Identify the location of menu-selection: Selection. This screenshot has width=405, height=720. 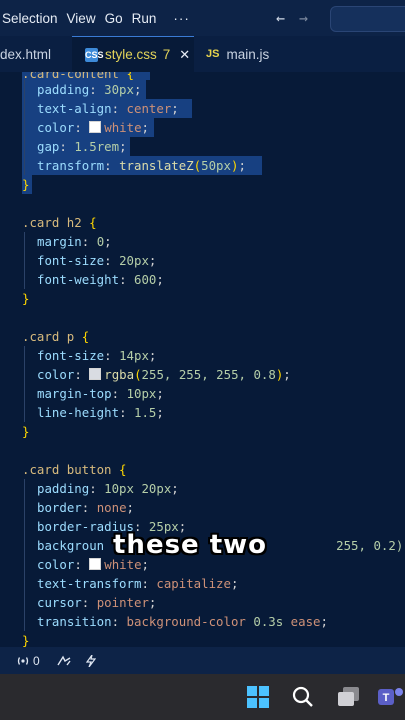
(33, 18).